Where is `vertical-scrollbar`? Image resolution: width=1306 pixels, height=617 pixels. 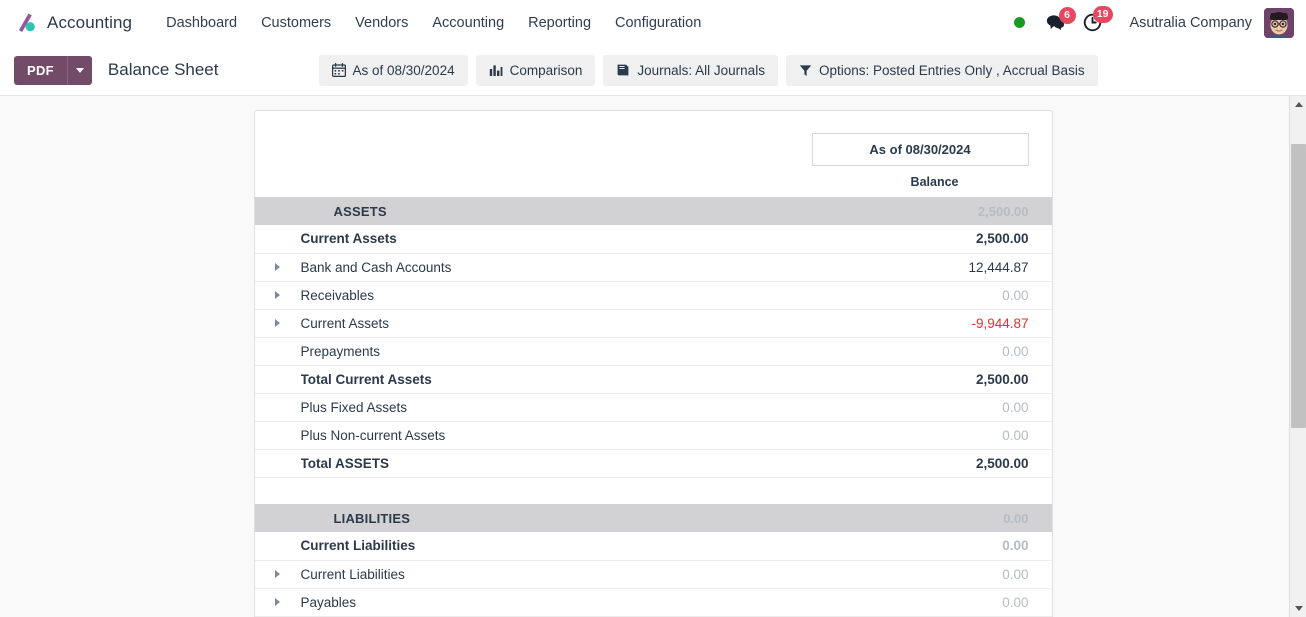
vertical-scrollbar is located at coordinates (1297, 356).